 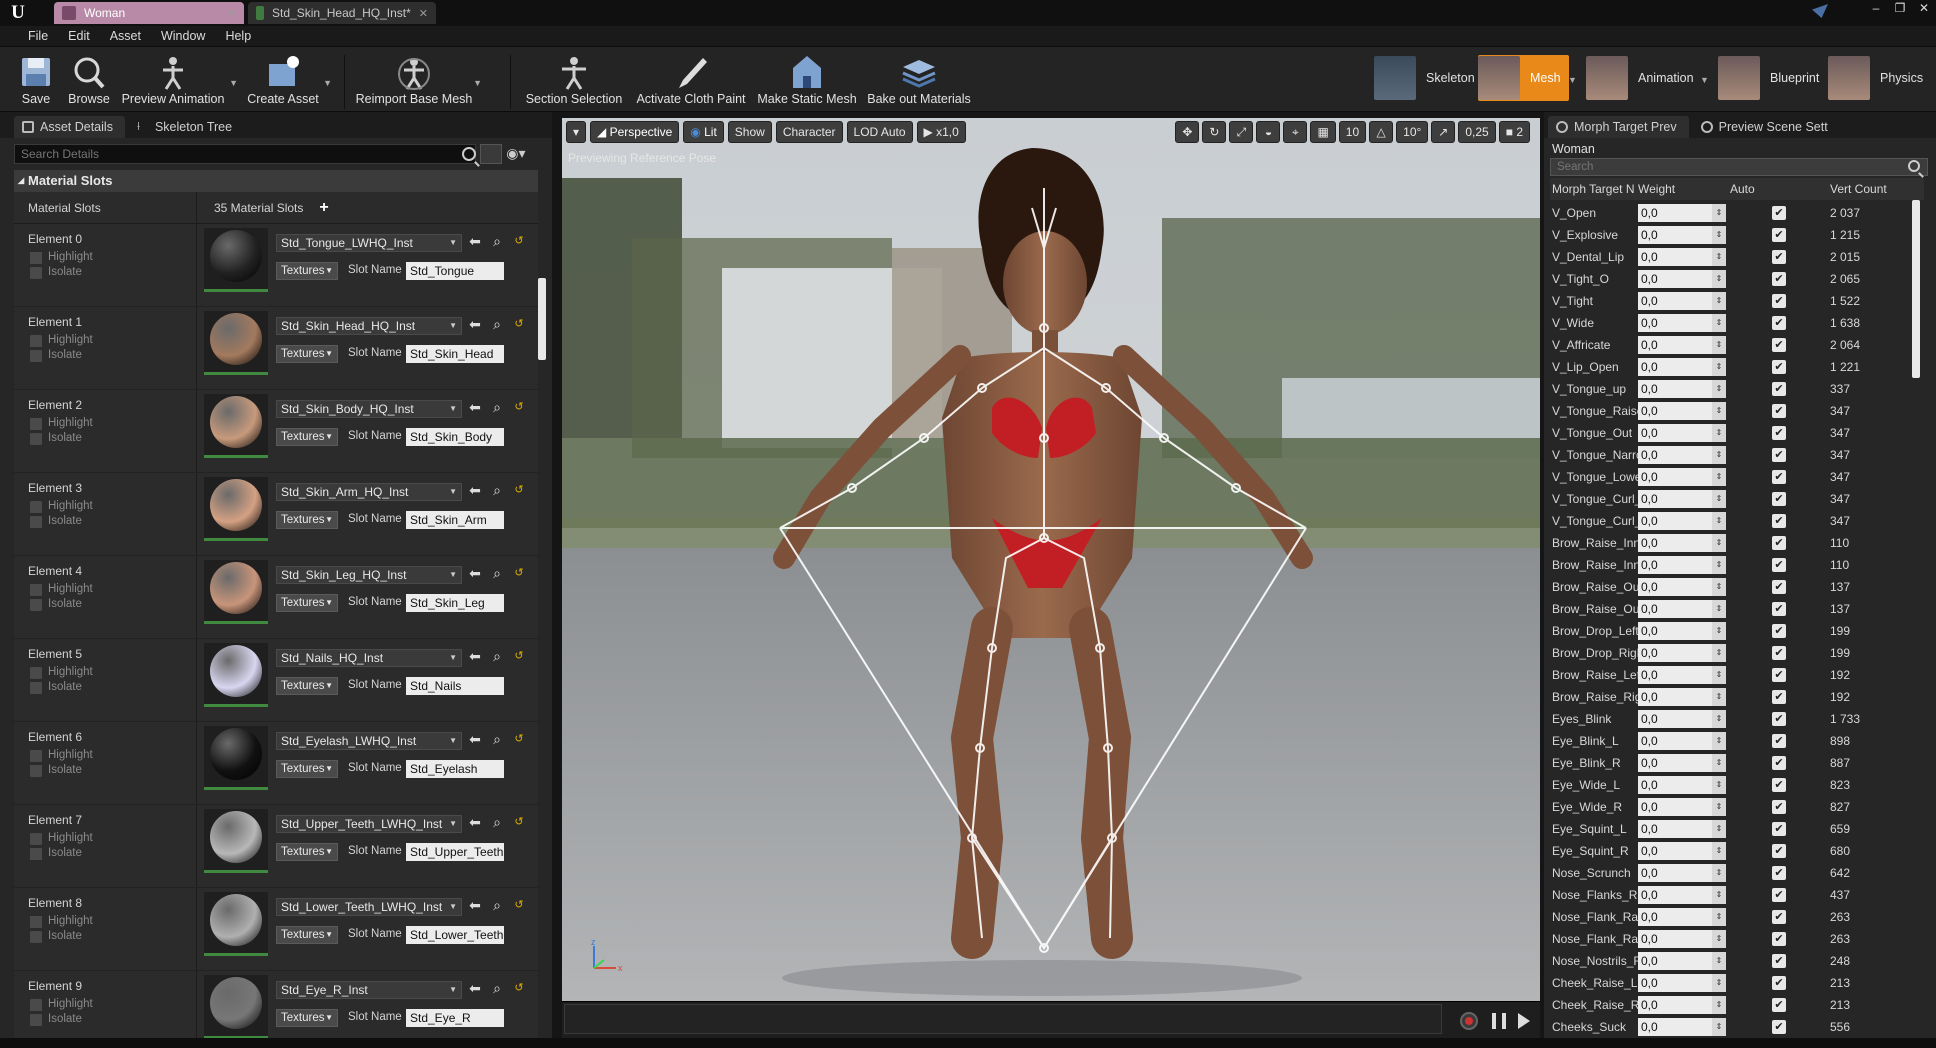 What do you see at coordinates (1594, 189) in the screenshot?
I see `column-morph-target-name: Morph Target N` at bounding box center [1594, 189].